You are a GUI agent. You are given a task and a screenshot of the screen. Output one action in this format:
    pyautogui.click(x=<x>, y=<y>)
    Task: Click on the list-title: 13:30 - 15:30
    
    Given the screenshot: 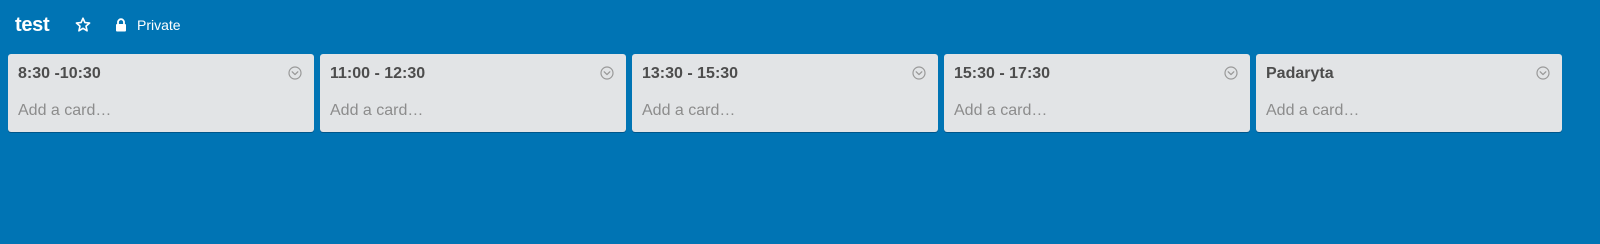 What is the action you would take?
    pyautogui.click(x=690, y=74)
    